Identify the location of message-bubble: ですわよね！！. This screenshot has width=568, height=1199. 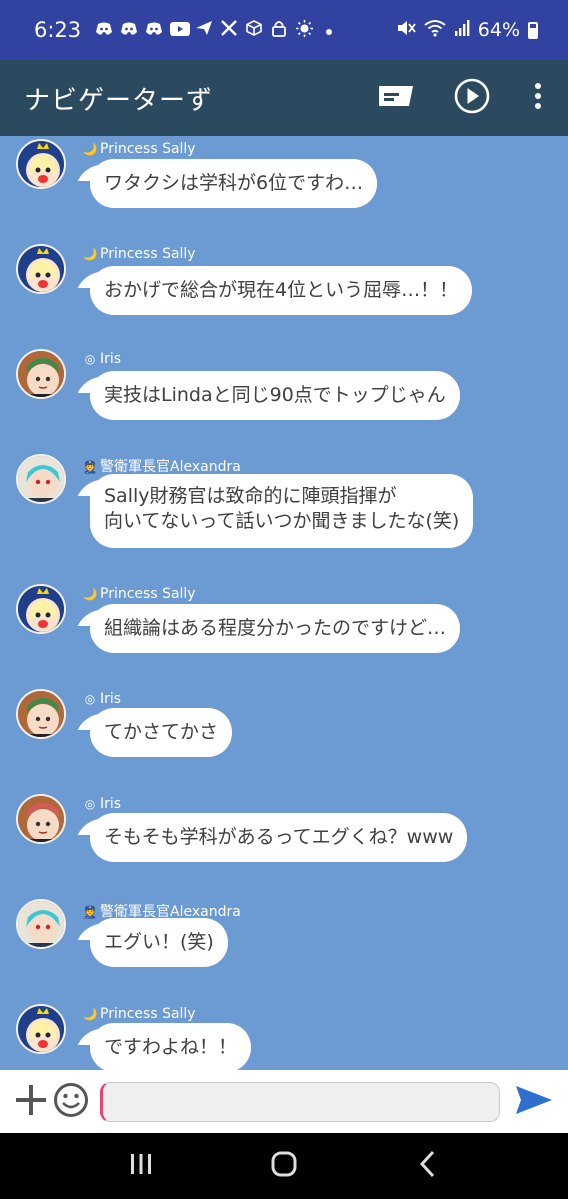
(171, 1046).